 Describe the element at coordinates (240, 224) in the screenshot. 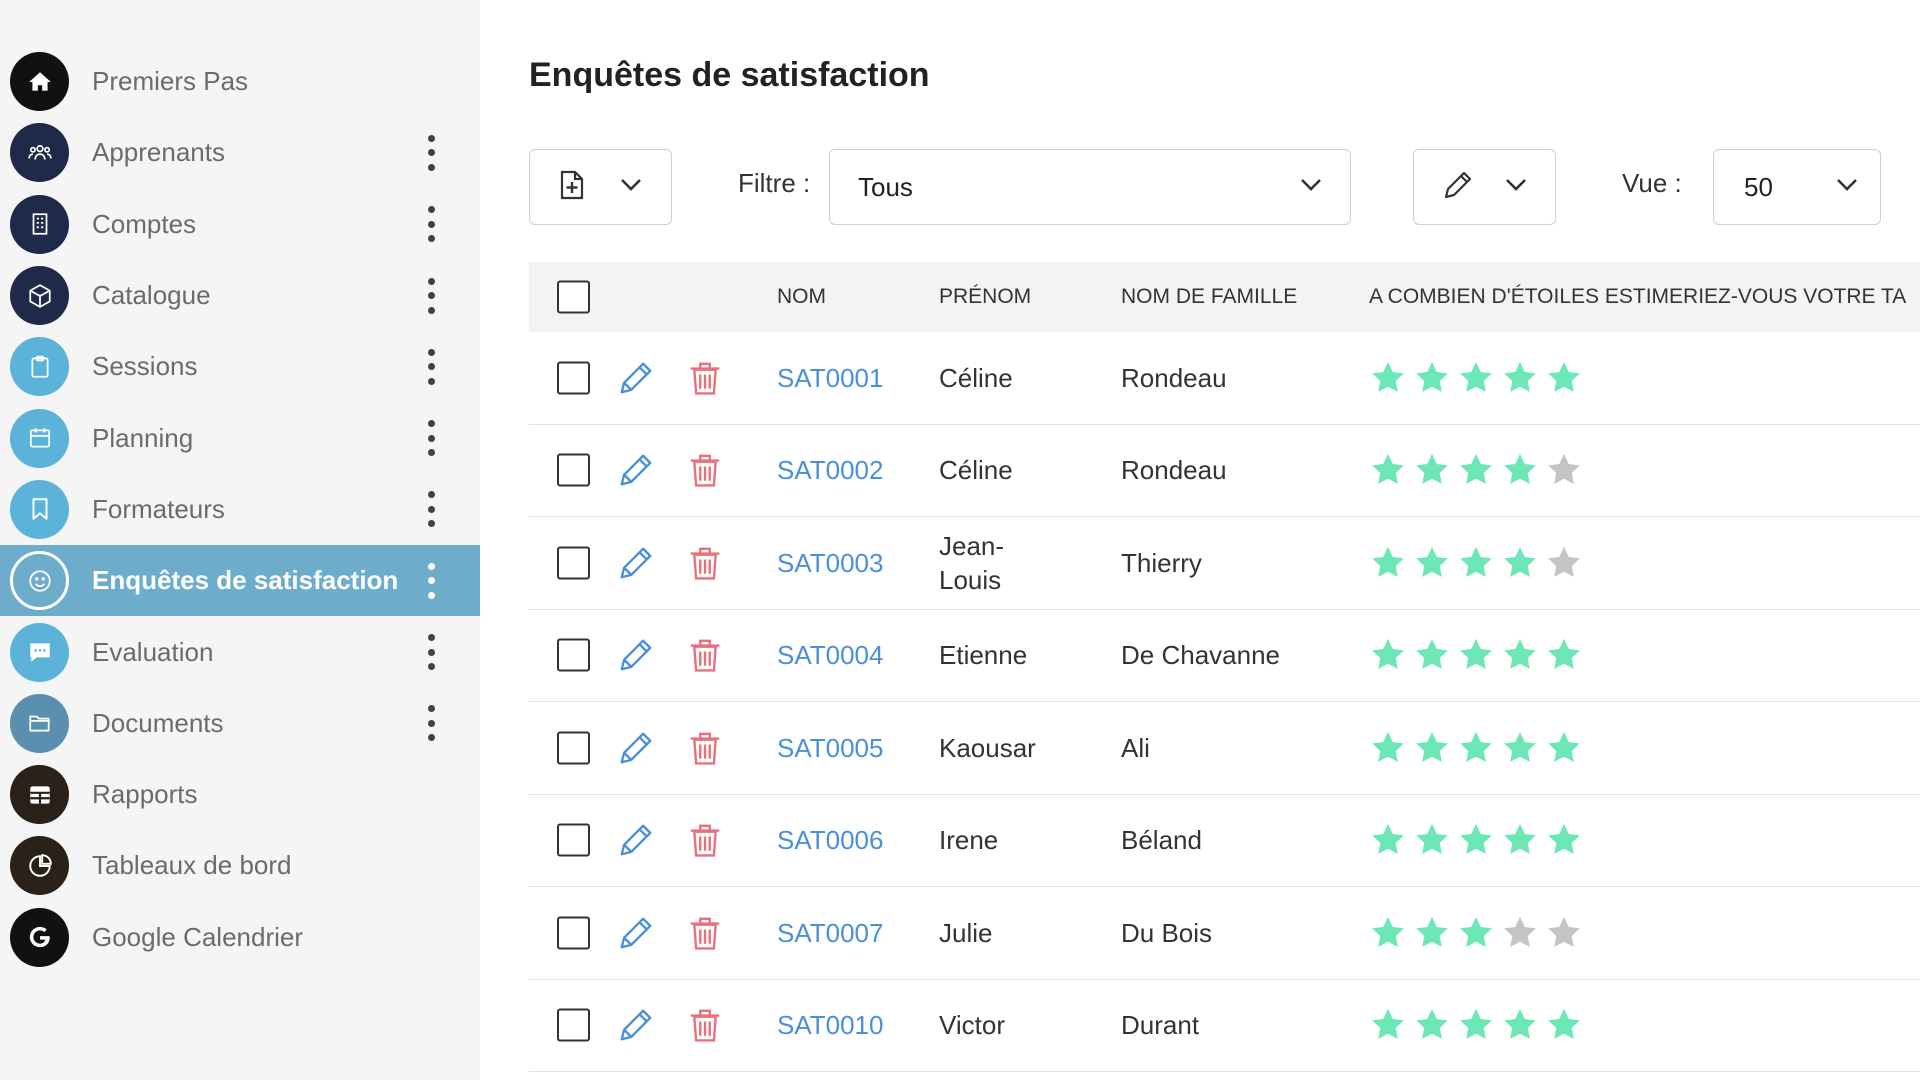

I see `sidebar-item-comptes: Comptes` at that location.